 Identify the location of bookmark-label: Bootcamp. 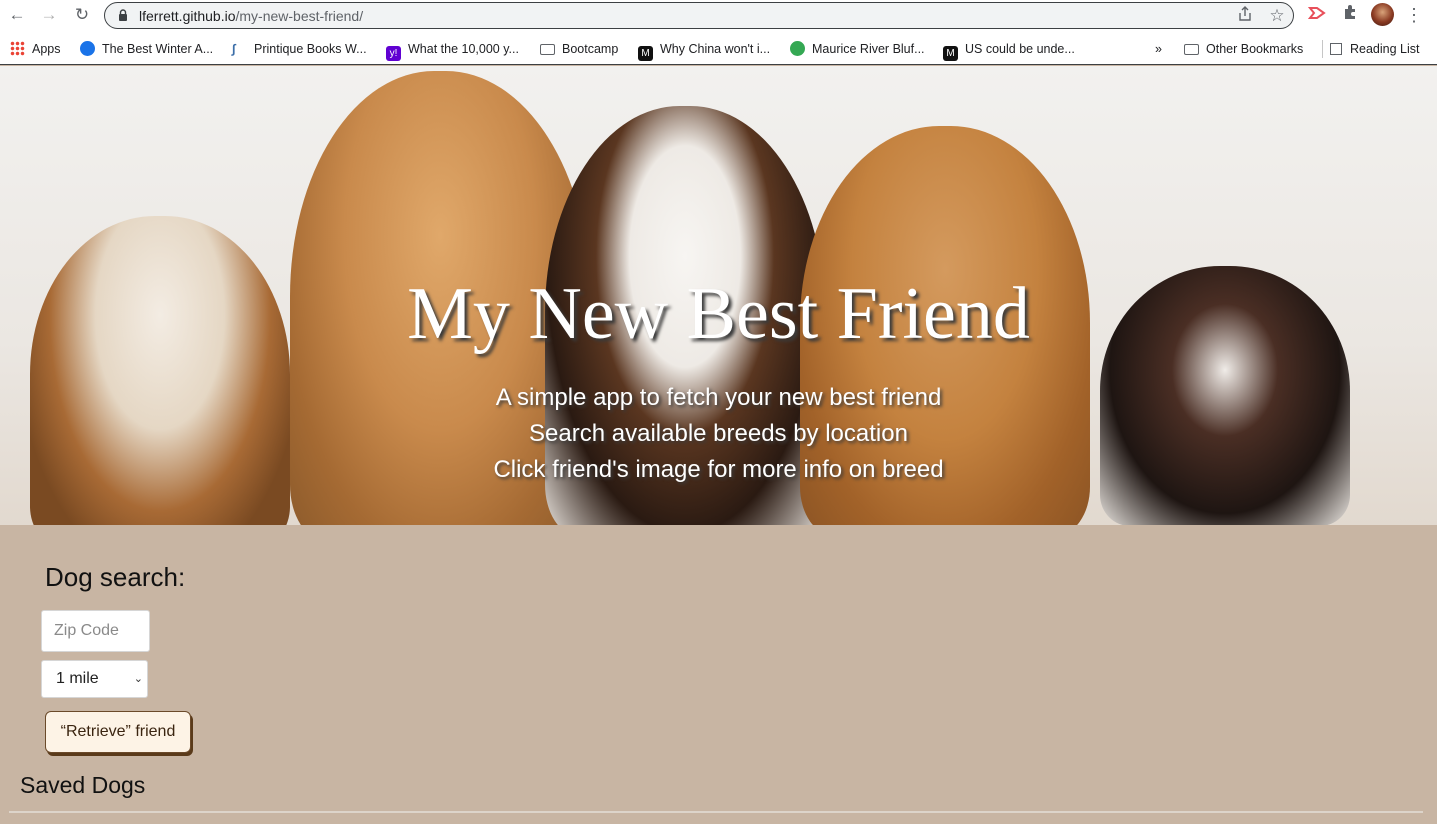
(590, 49).